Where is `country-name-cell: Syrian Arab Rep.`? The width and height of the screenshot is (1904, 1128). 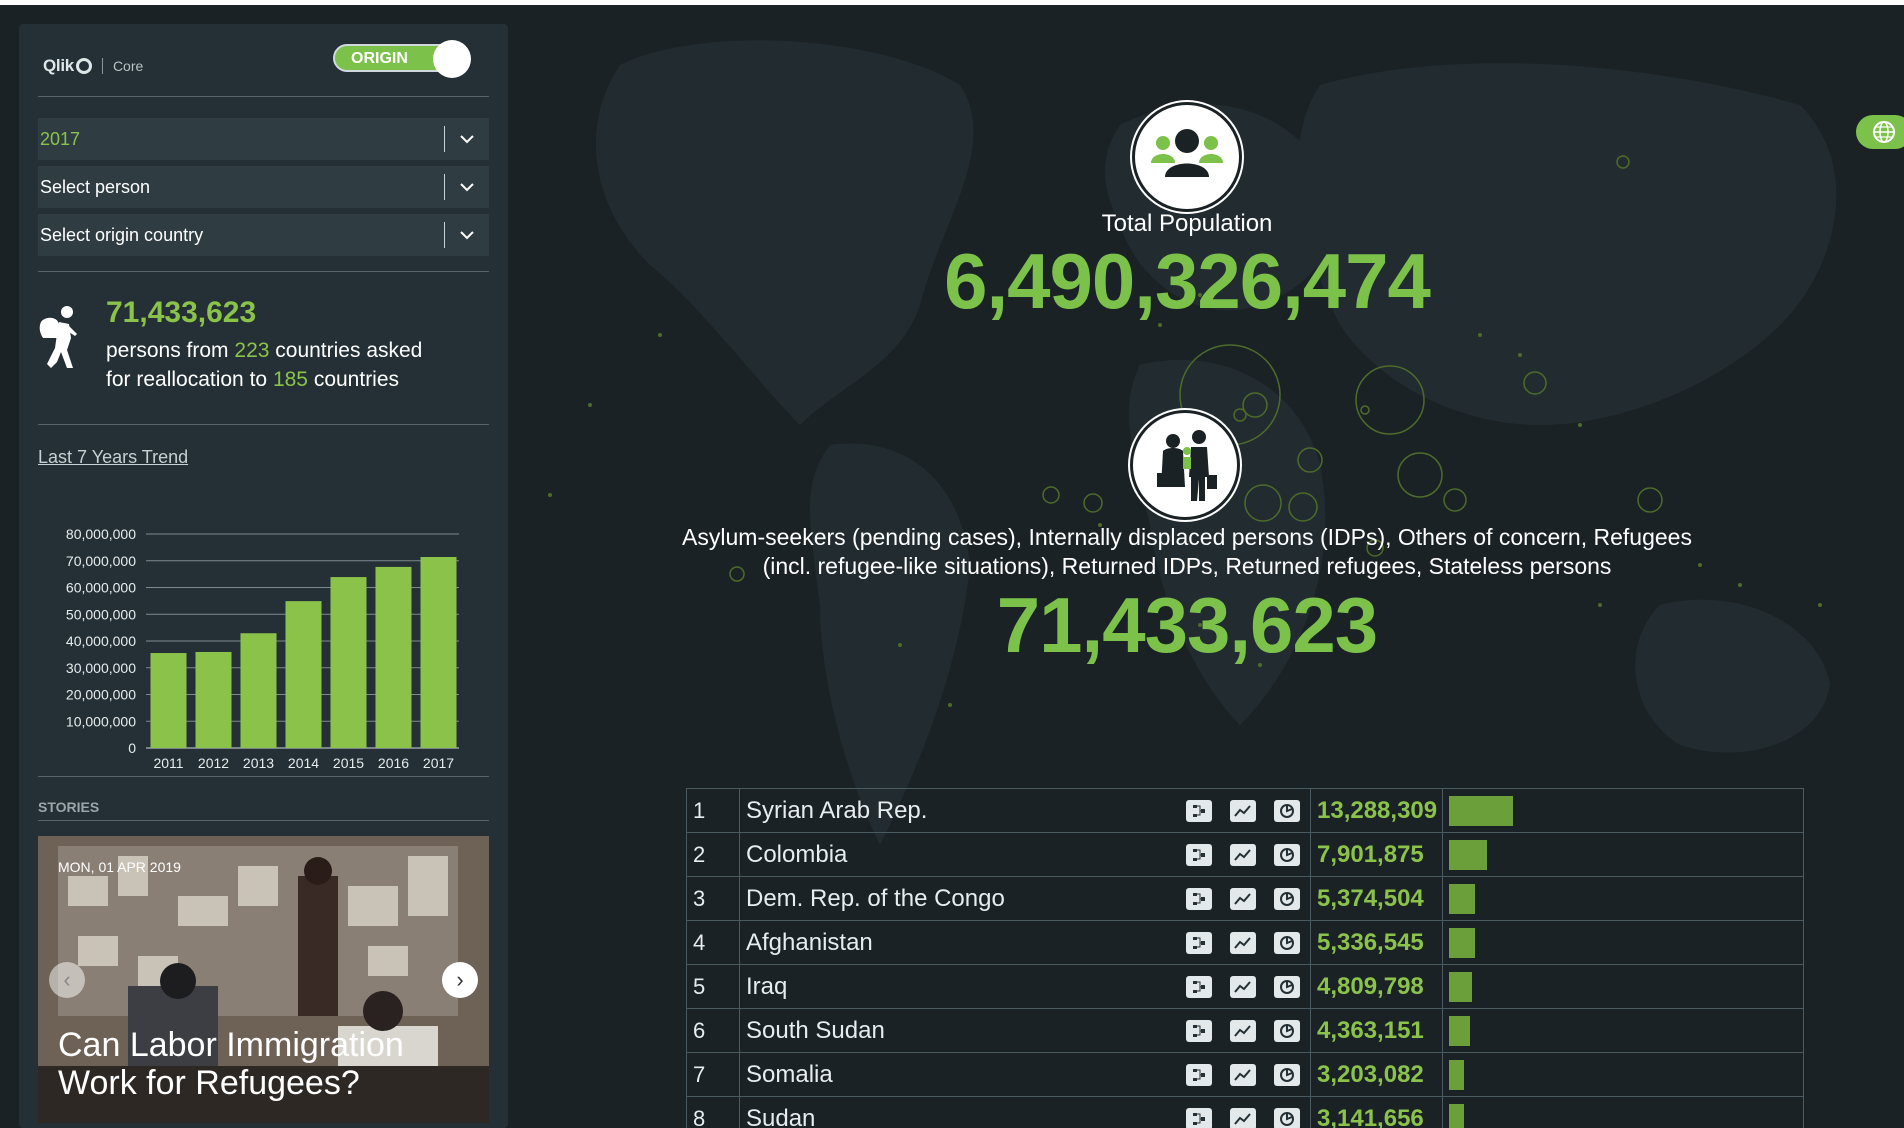 country-name-cell: Syrian Arab Rep. is located at coordinates (989, 811).